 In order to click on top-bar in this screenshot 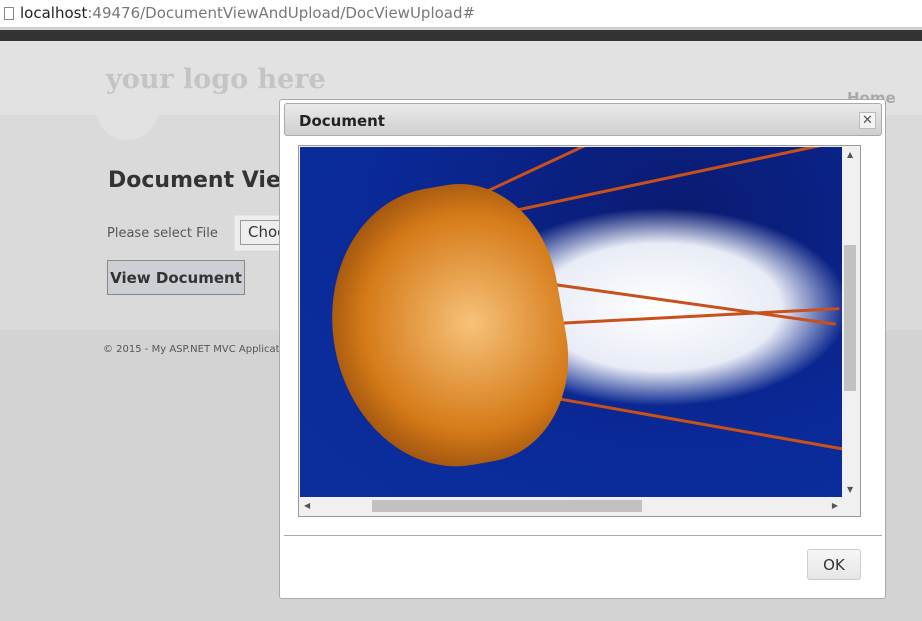, I will do `click(461, 35)`.